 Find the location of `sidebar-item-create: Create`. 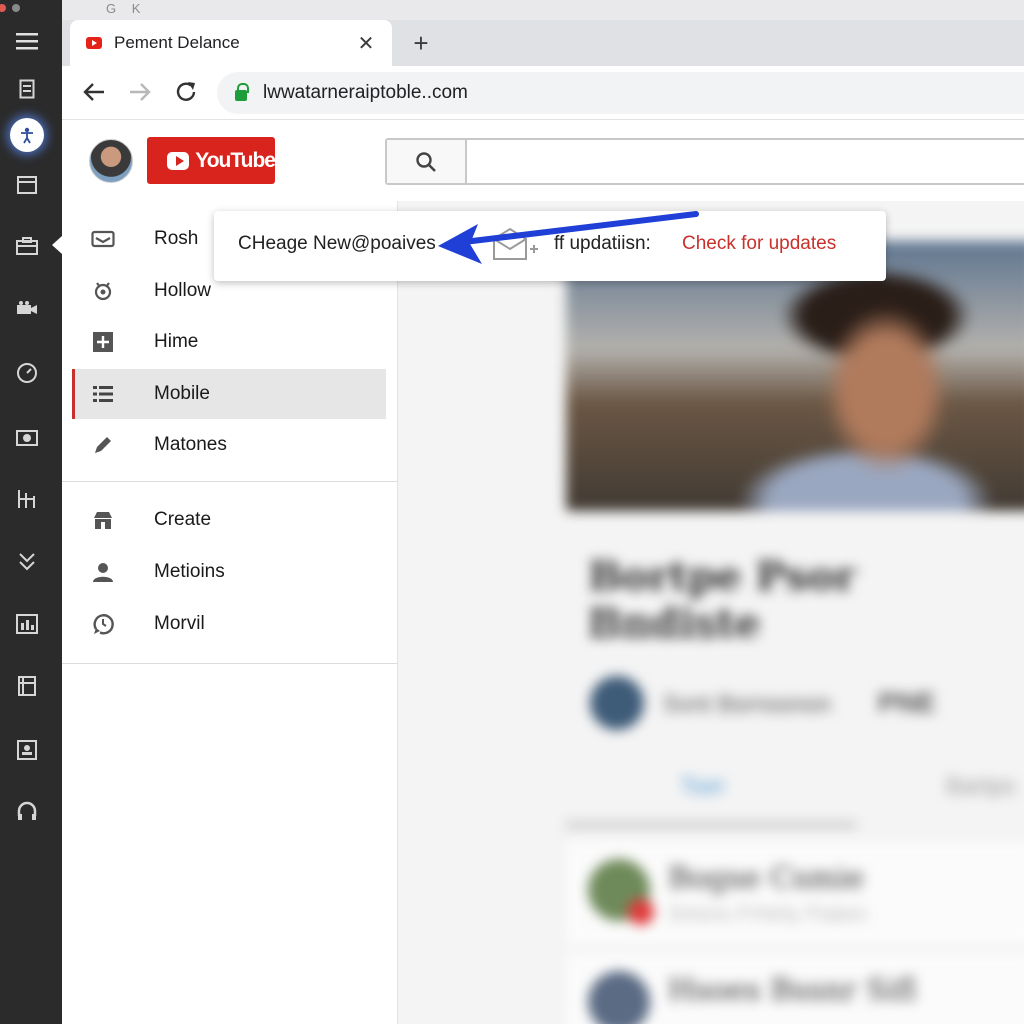

sidebar-item-create: Create is located at coordinates (229, 520).